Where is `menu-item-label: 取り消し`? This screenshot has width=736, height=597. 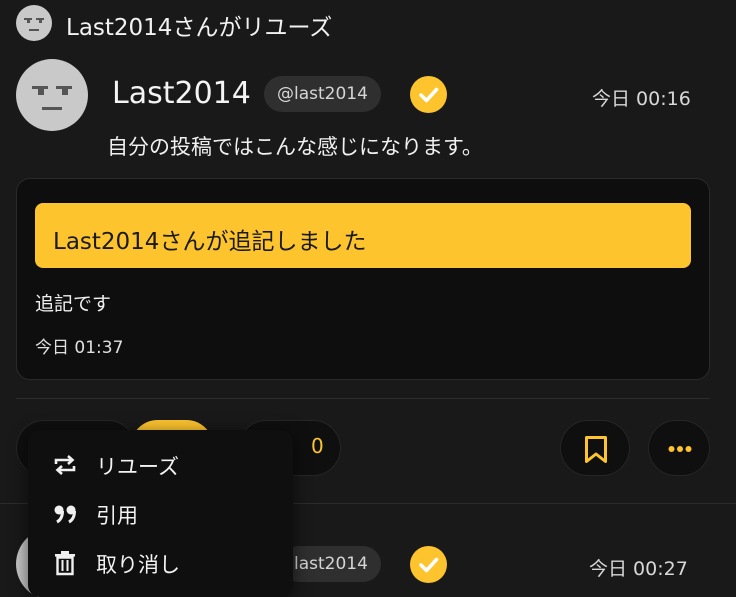
menu-item-label: 取り消し is located at coordinates (138, 565).